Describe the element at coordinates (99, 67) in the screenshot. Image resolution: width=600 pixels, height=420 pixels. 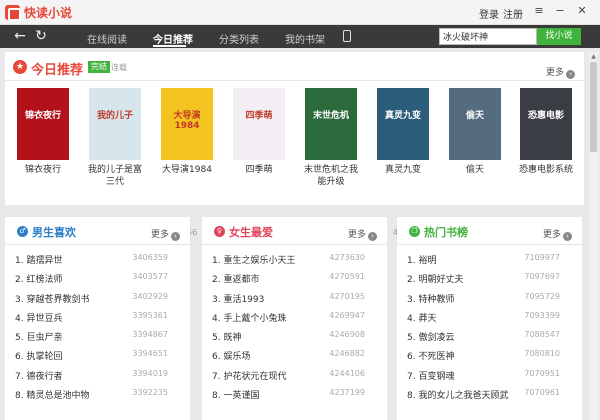
I see `tag-completed: 完结` at that location.